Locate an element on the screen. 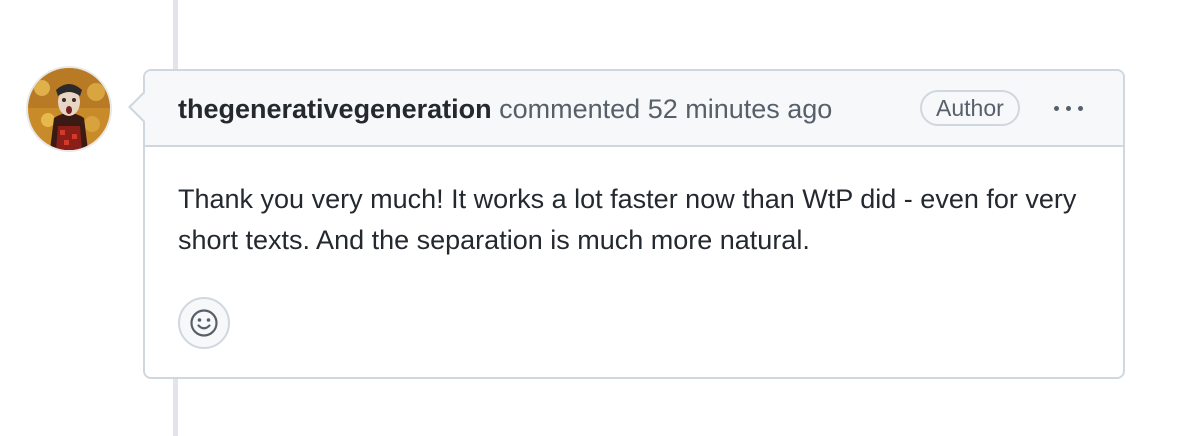 The height and width of the screenshot is (436, 1200). kebab-horizontal-icon is located at coordinates (1068, 108).